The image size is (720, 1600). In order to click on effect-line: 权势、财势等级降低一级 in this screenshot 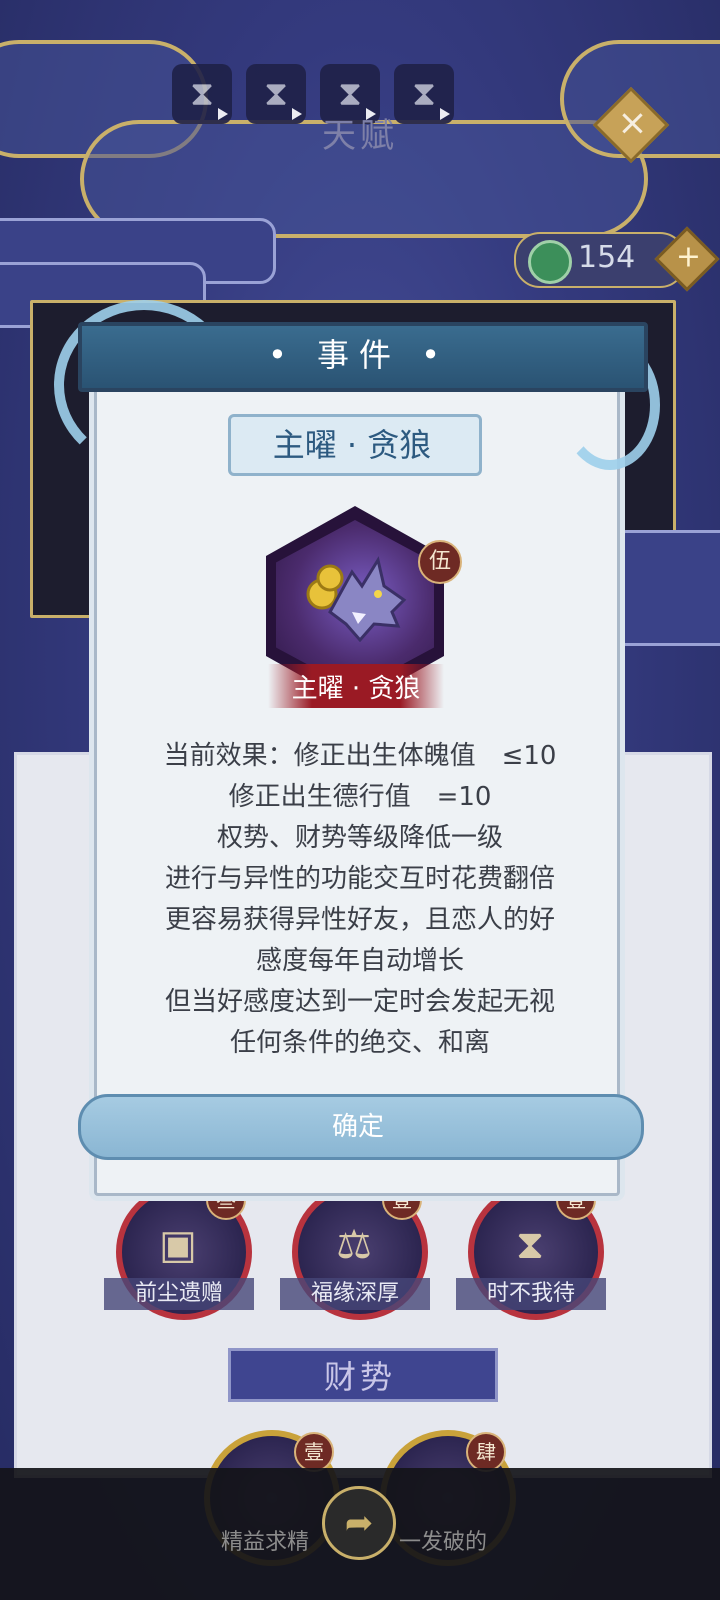, I will do `click(359, 838)`.